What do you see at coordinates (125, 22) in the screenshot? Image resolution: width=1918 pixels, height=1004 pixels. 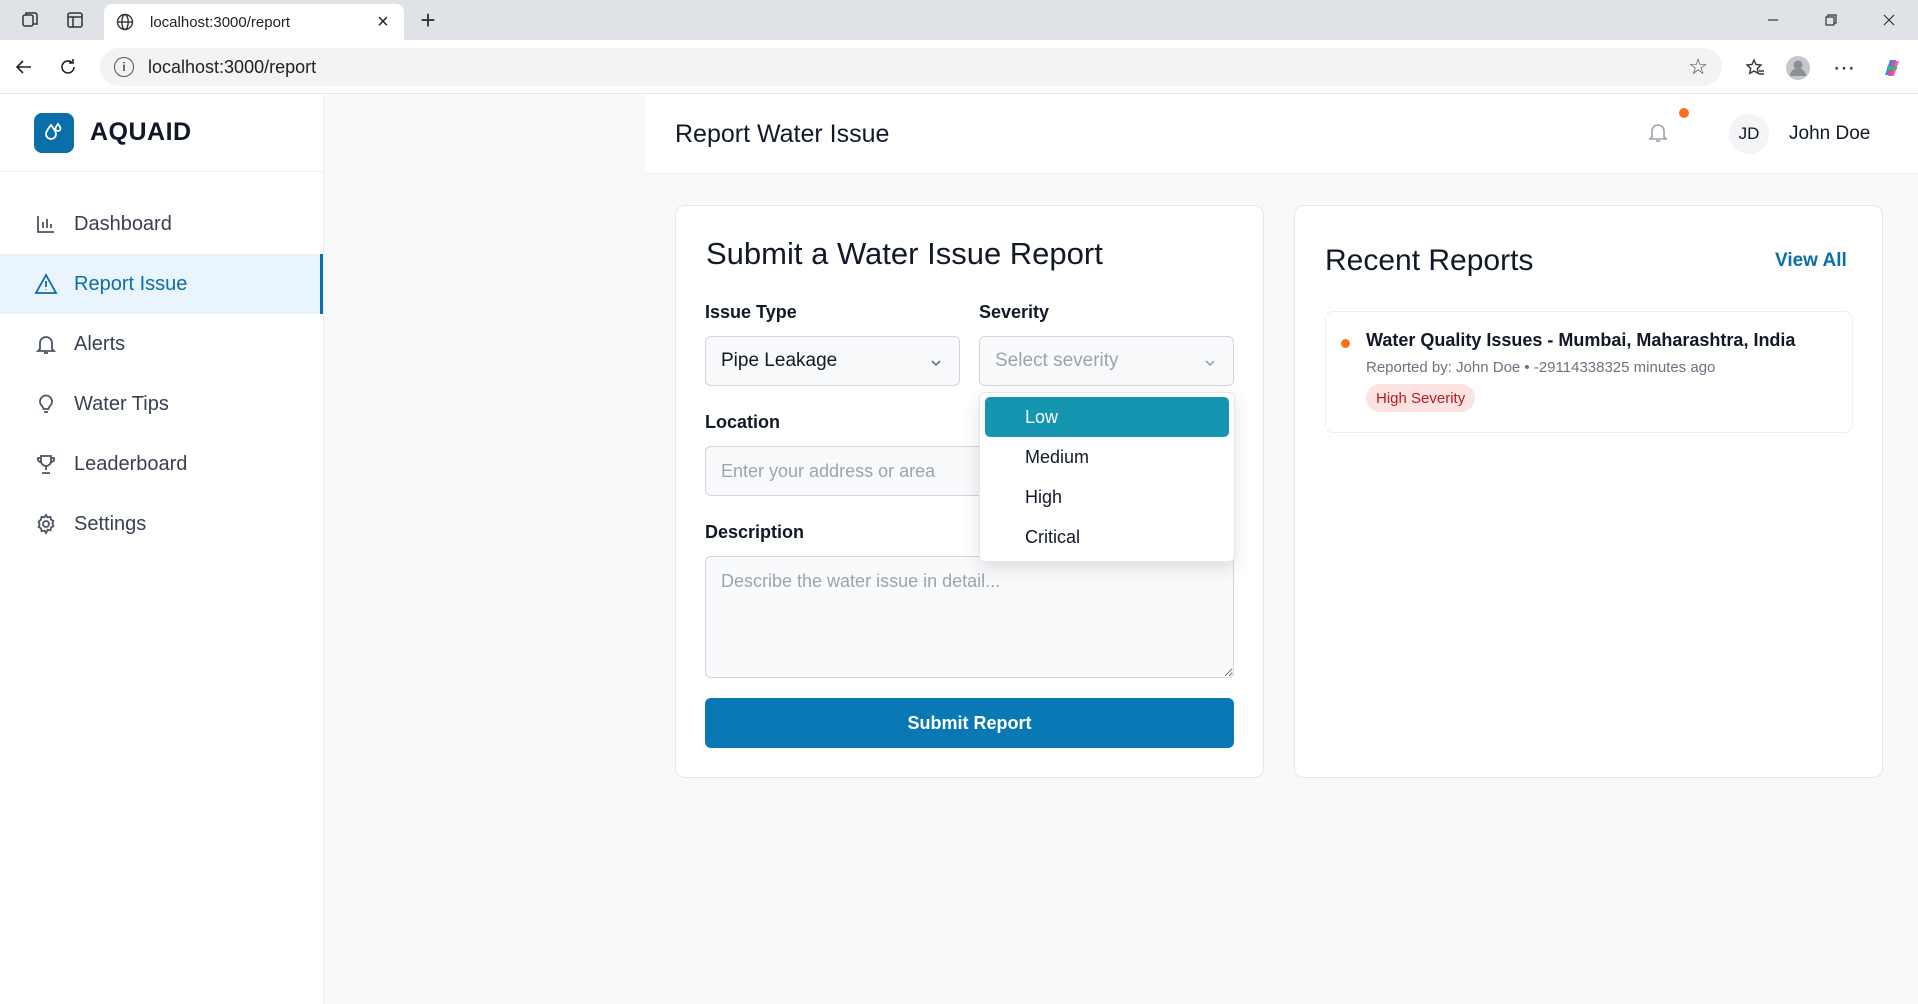 I see `globe-icon` at bounding box center [125, 22].